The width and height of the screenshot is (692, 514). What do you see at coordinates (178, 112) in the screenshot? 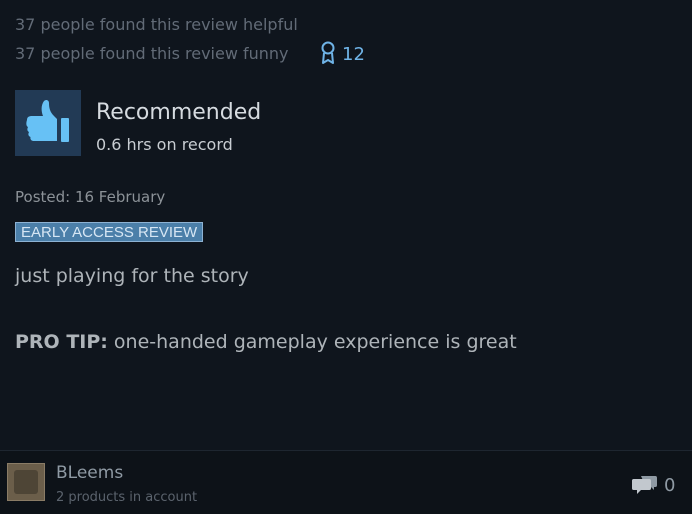
I see `recommendation-title: Recommended` at bounding box center [178, 112].